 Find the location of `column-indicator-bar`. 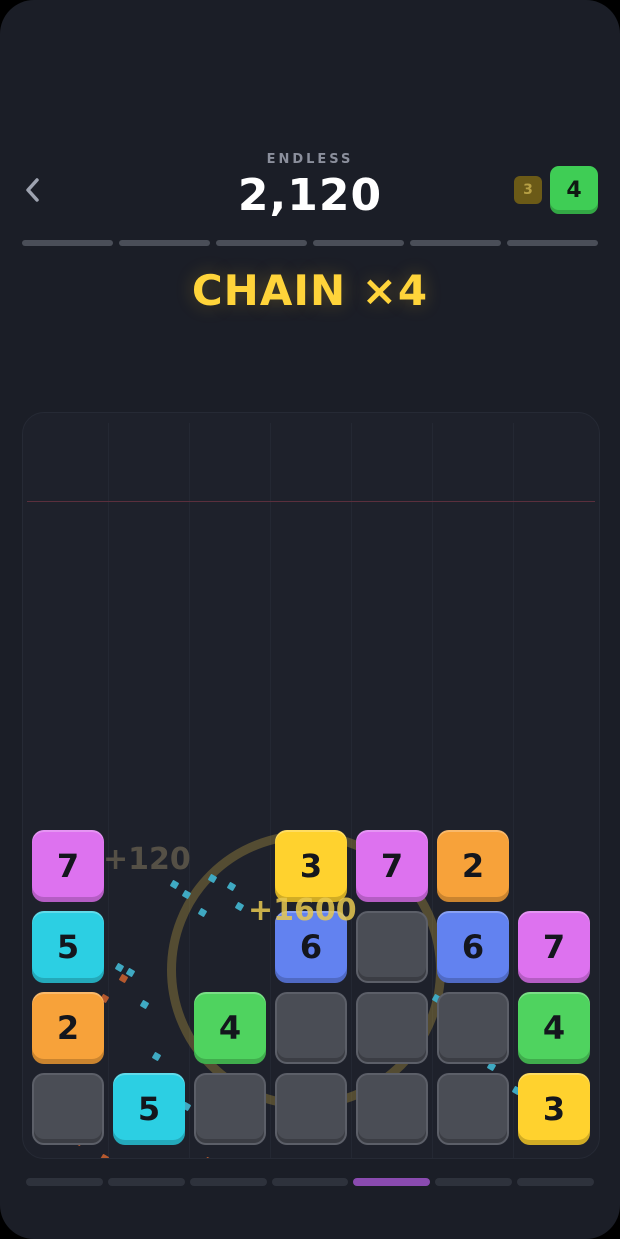

column-indicator-bar is located at coordinates (310, 1182).